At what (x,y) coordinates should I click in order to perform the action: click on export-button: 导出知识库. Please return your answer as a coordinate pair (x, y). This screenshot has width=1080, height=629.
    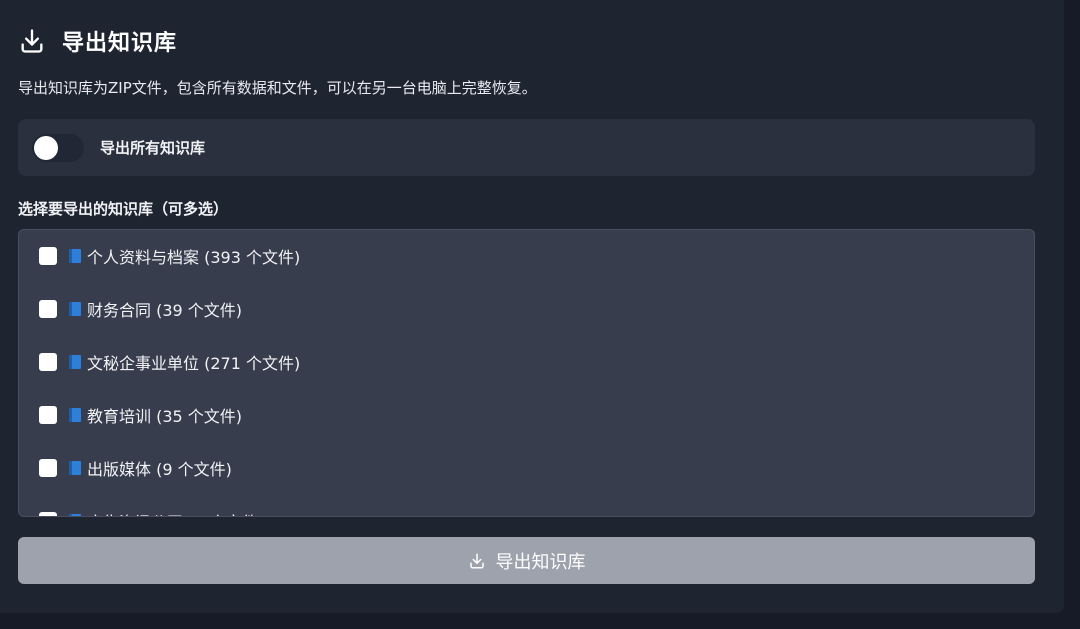
    Looking at the image, I should click on (526, 560).